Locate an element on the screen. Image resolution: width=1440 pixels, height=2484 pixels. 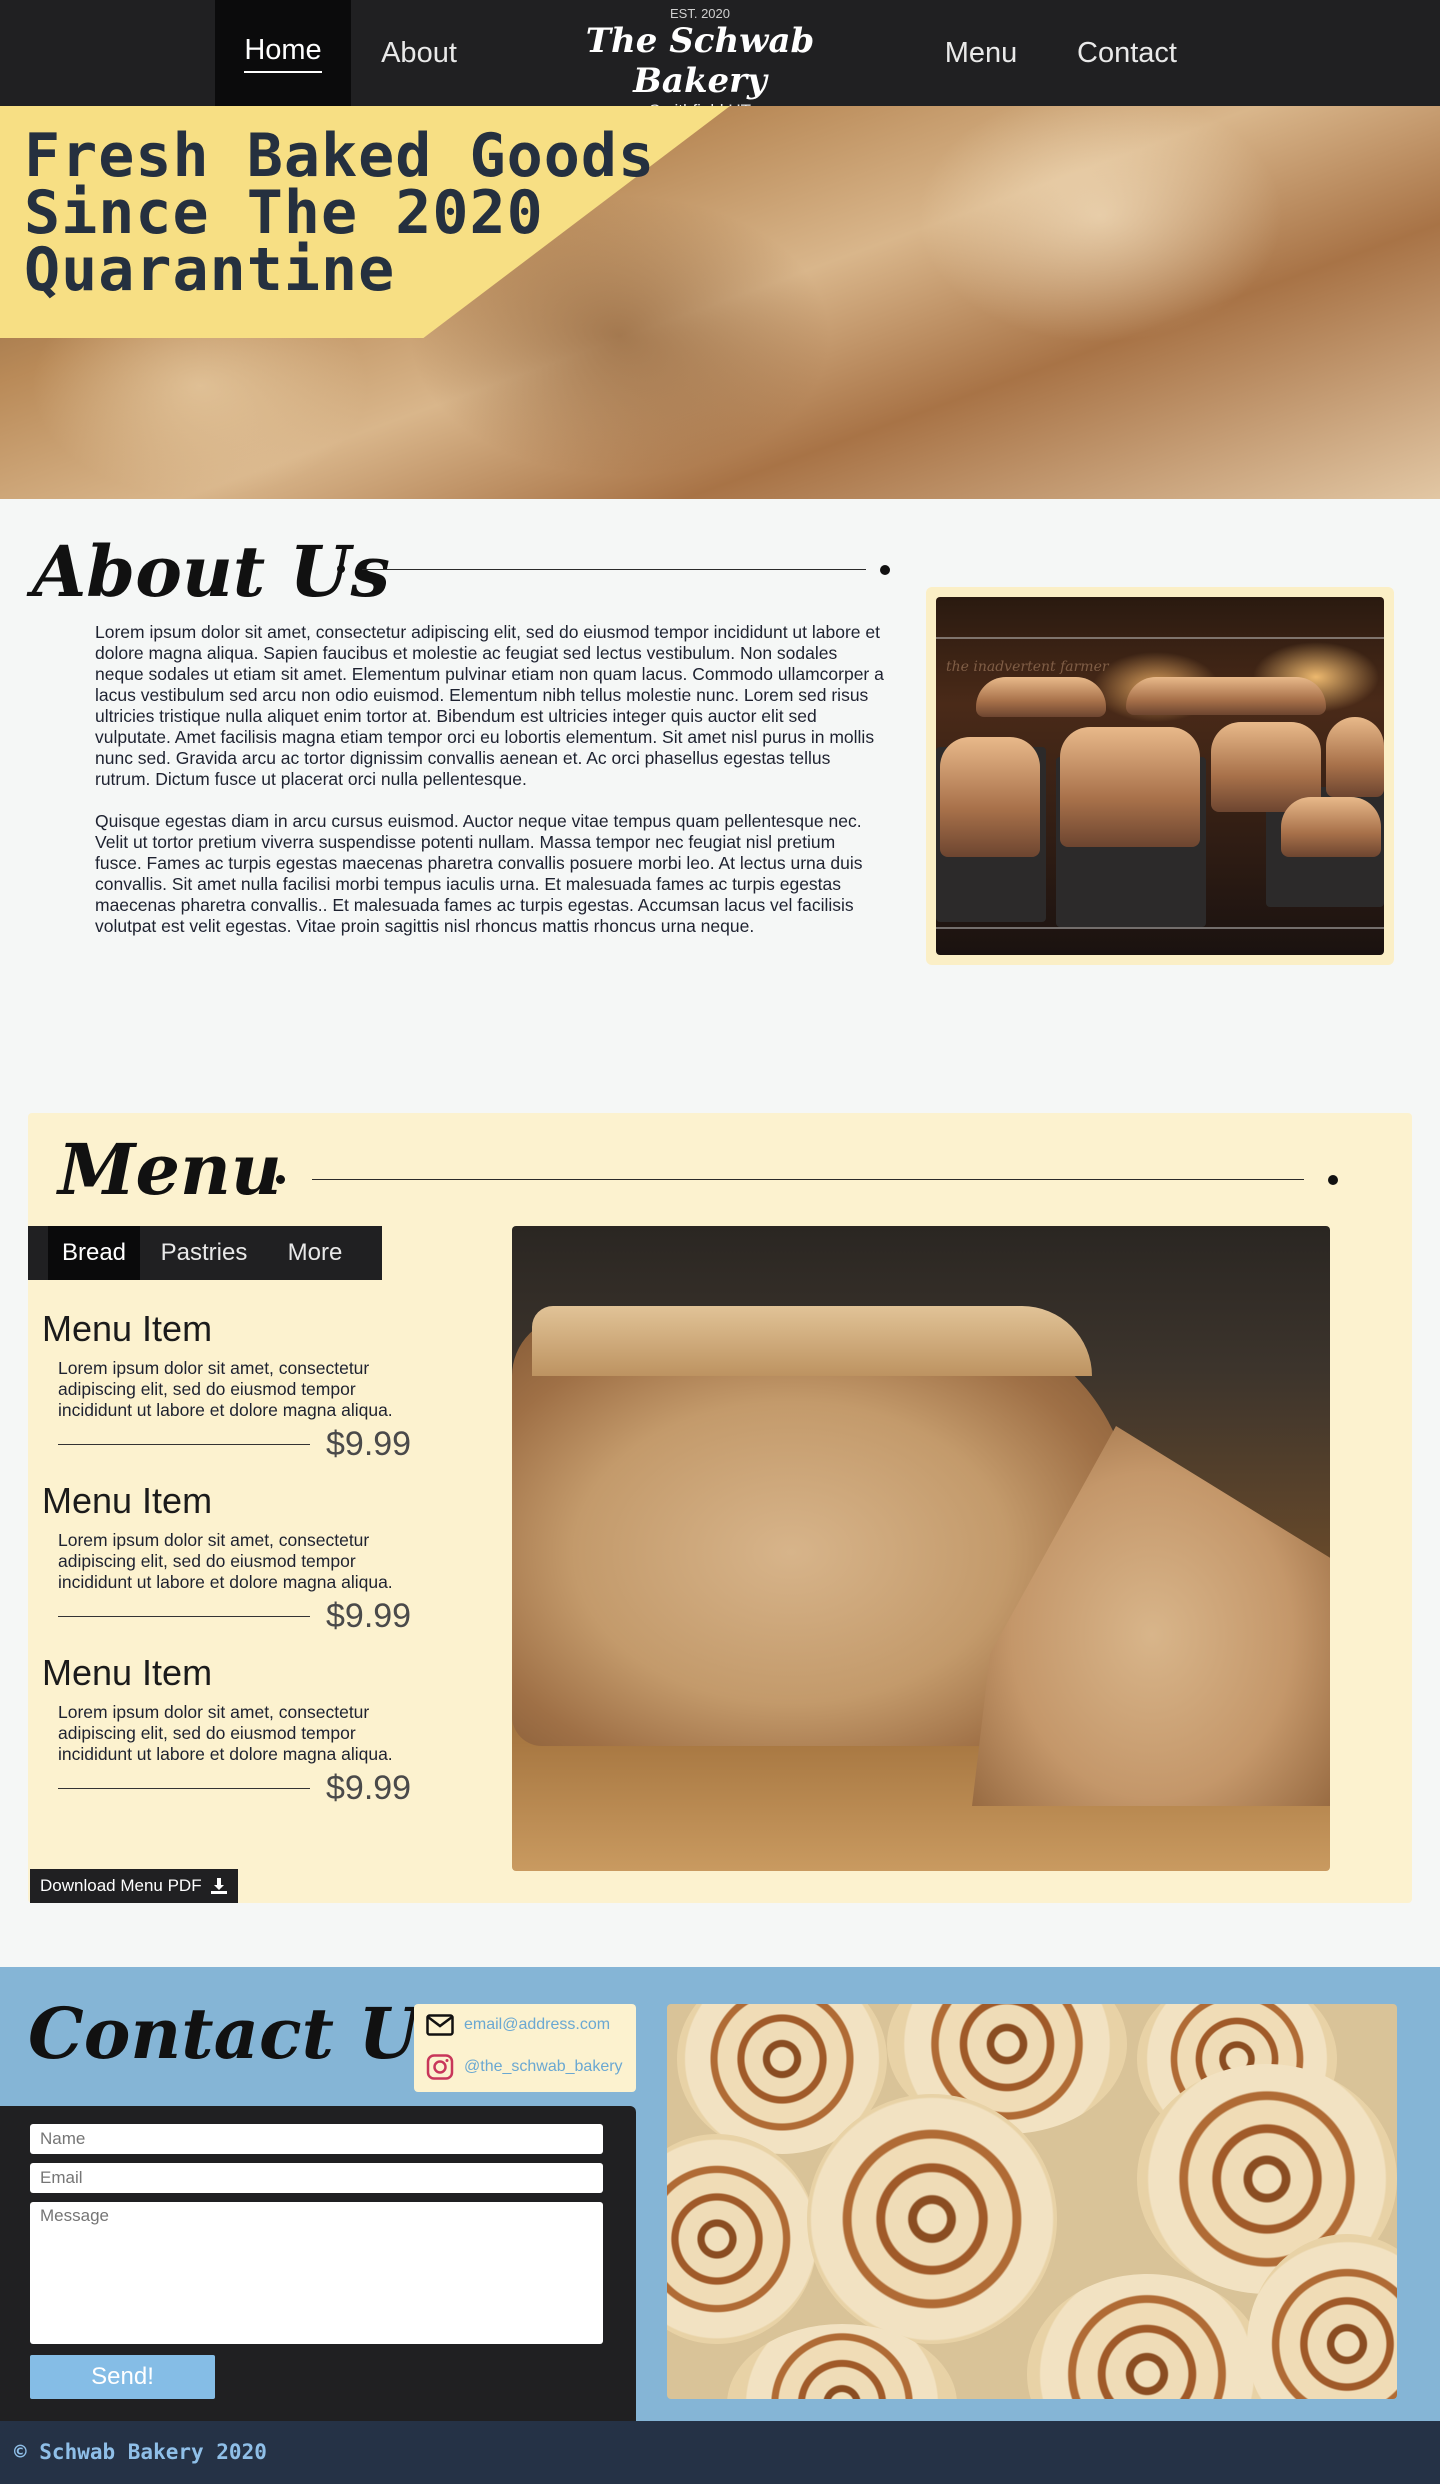
tab-more: More is located at coordinates (315, 1253).